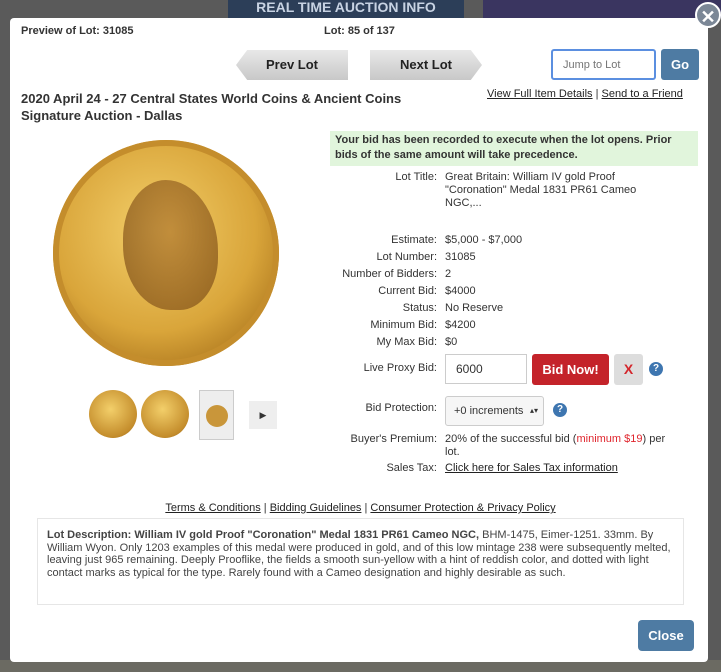 The width and height of the screenshot is (721, 672). Describe the element at coordinates (533, 410) in the screenshot. I see `chevron-updown-icon: ▴▾` at that location.